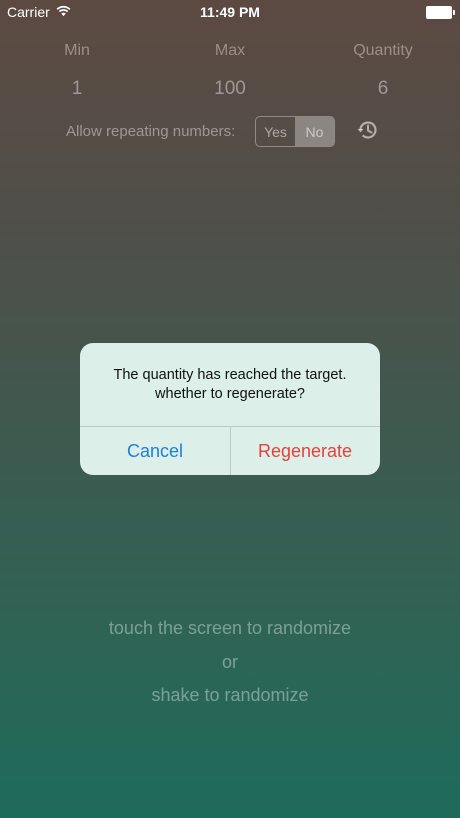 The width and height of the screenshot is (460, 818). I want to click on hint-shake: shake to randomize, so click(230, 695).